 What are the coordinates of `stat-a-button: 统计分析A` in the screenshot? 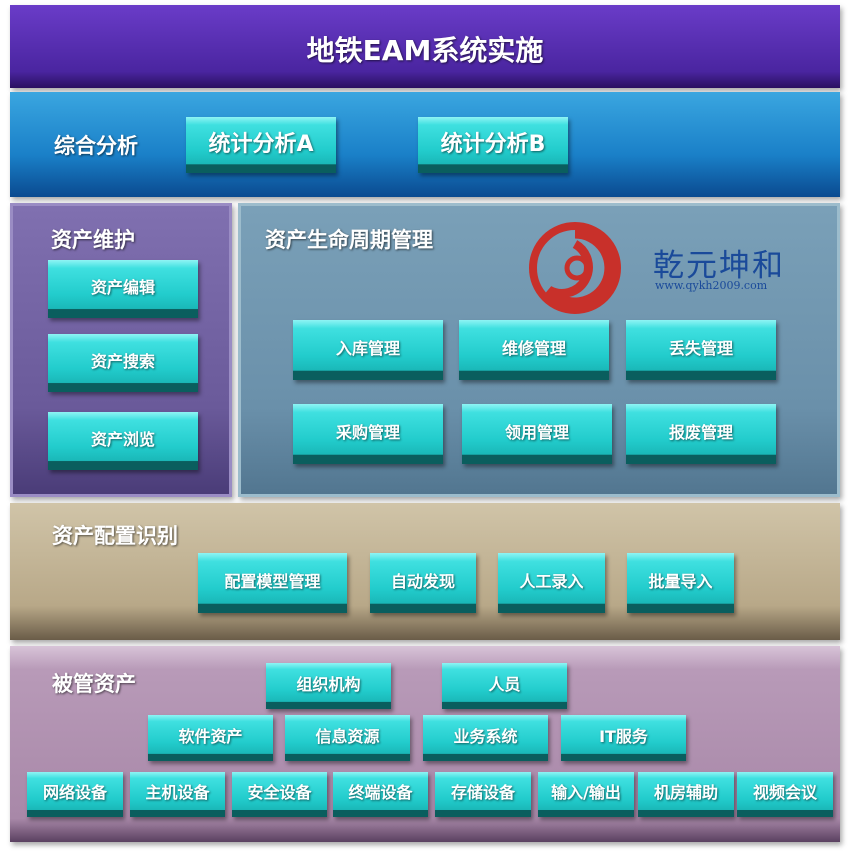 It's located at (261, 145).